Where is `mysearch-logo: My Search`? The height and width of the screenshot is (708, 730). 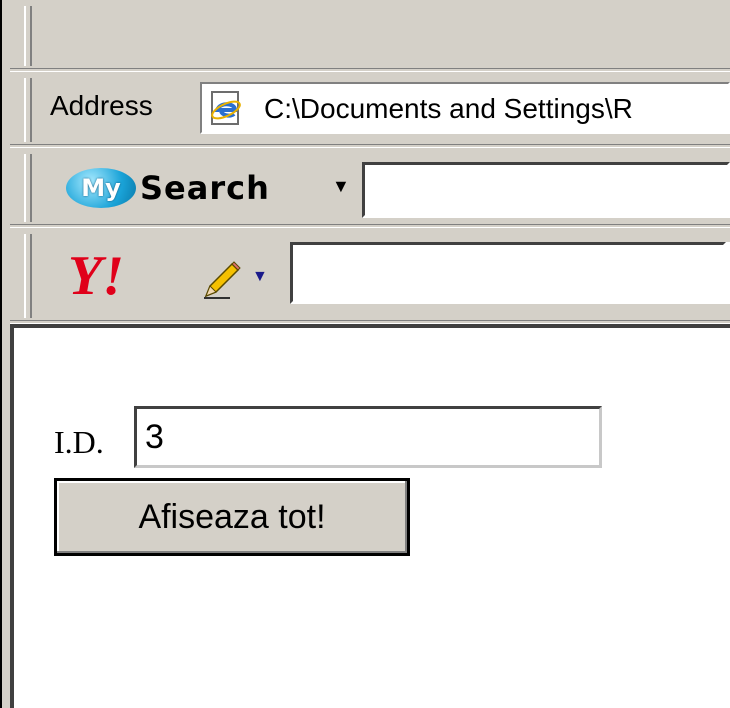
mysearch-logo: My Search is located at coordinates (168, 188).